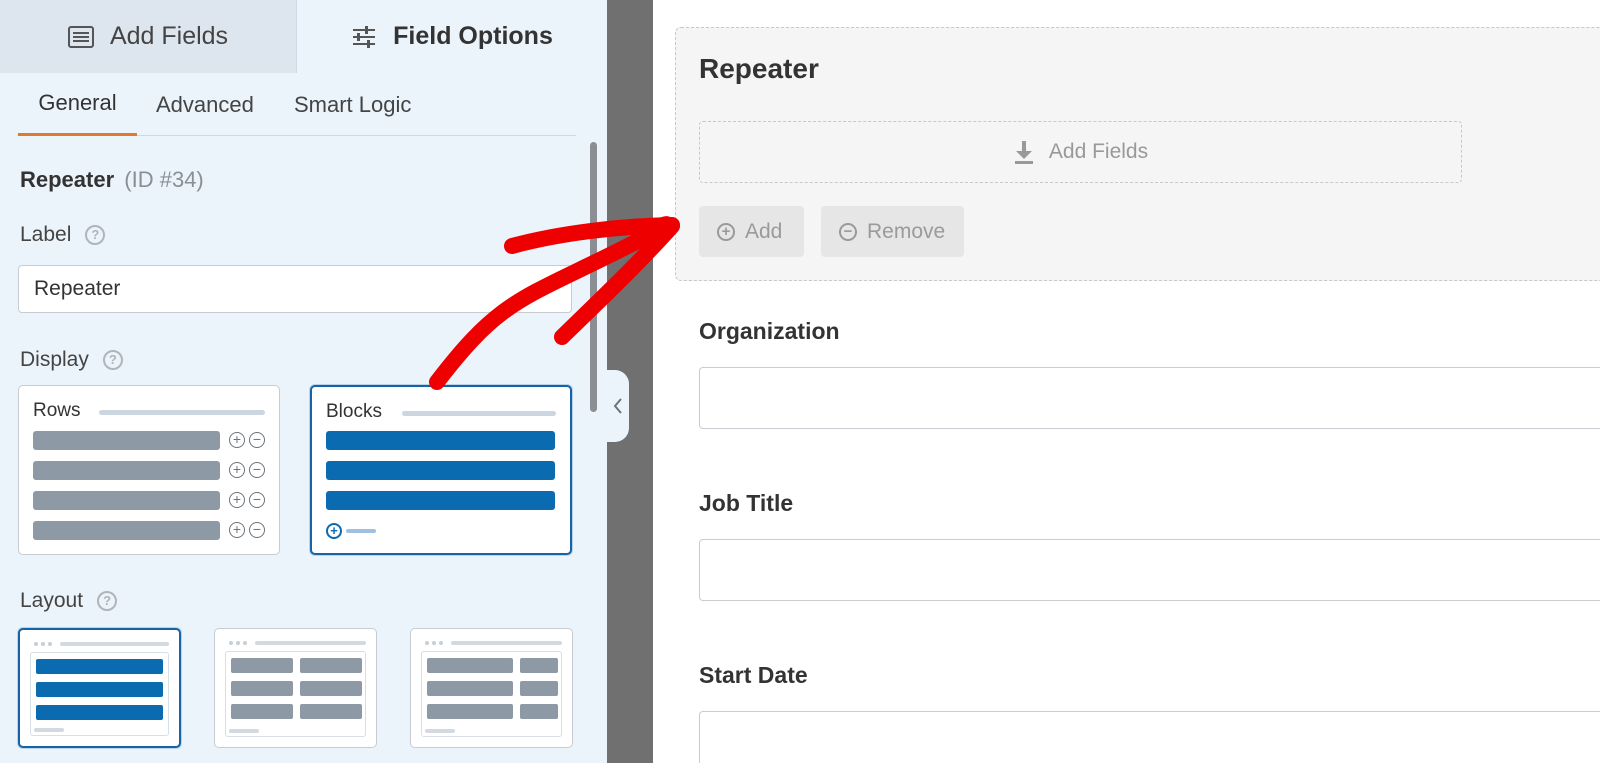 The height and width of the screenshot is (763, 1600). I want to click on display-blocks-label: Blocks, so click(354, 411).